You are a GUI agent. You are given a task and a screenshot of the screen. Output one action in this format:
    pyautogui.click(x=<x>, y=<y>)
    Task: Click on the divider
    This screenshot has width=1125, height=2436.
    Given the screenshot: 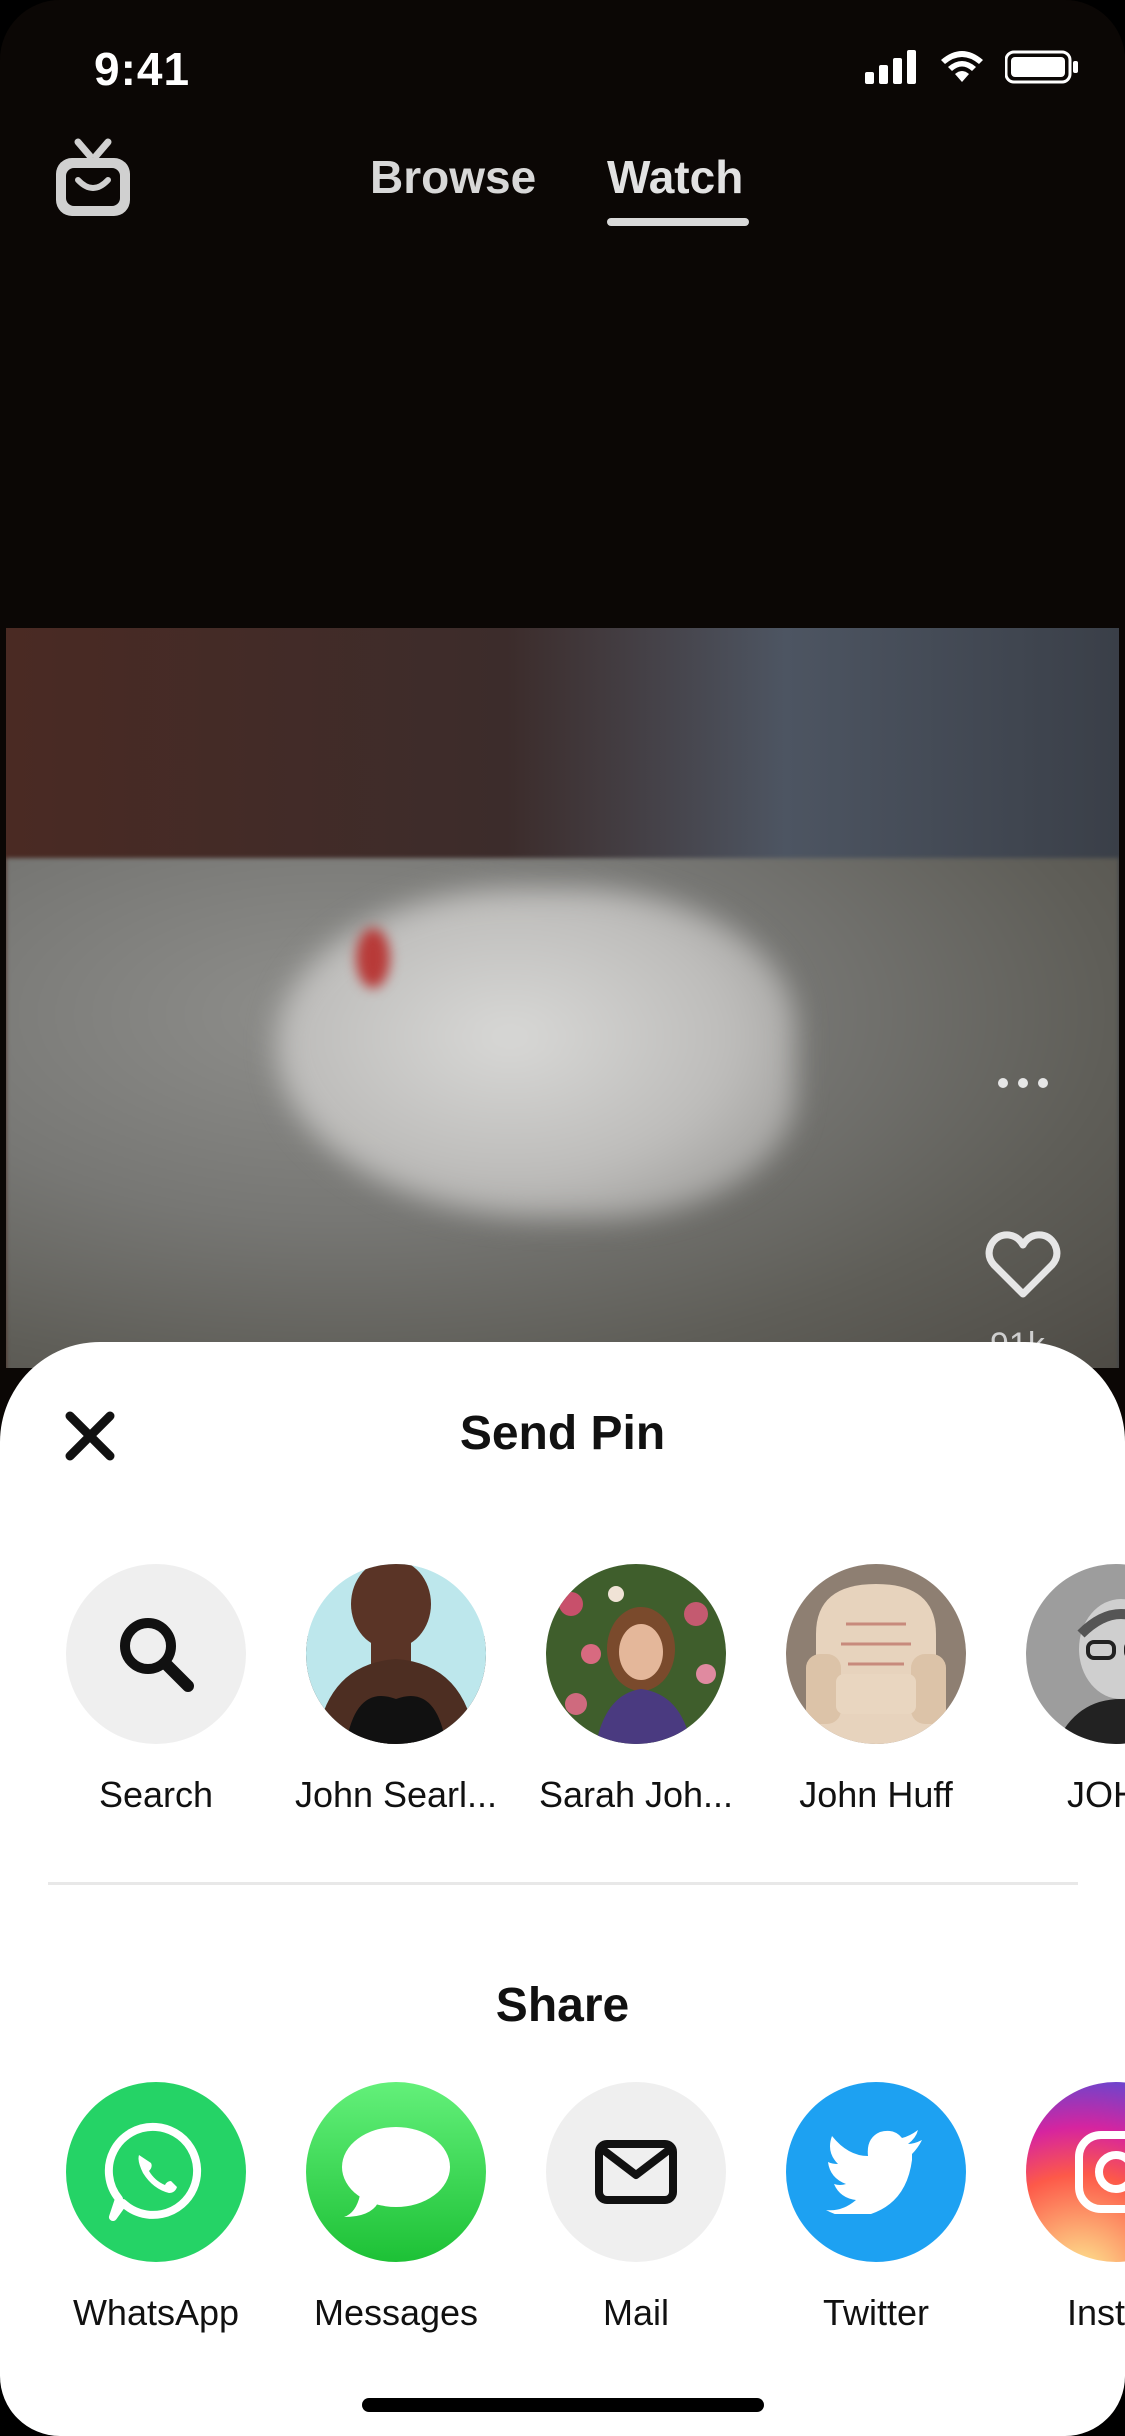 What is the action you would take?
    pyautogui.click(x=563, y=1883)
    